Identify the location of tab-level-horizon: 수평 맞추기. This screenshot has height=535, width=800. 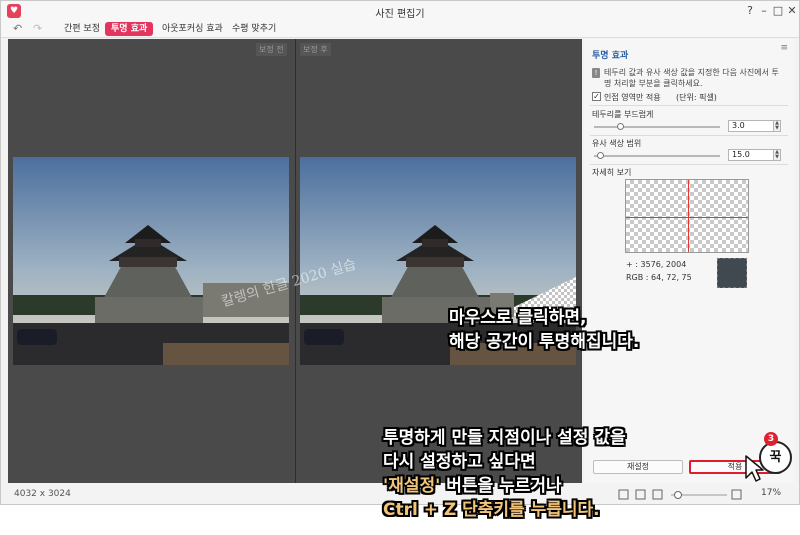
(254, 29).